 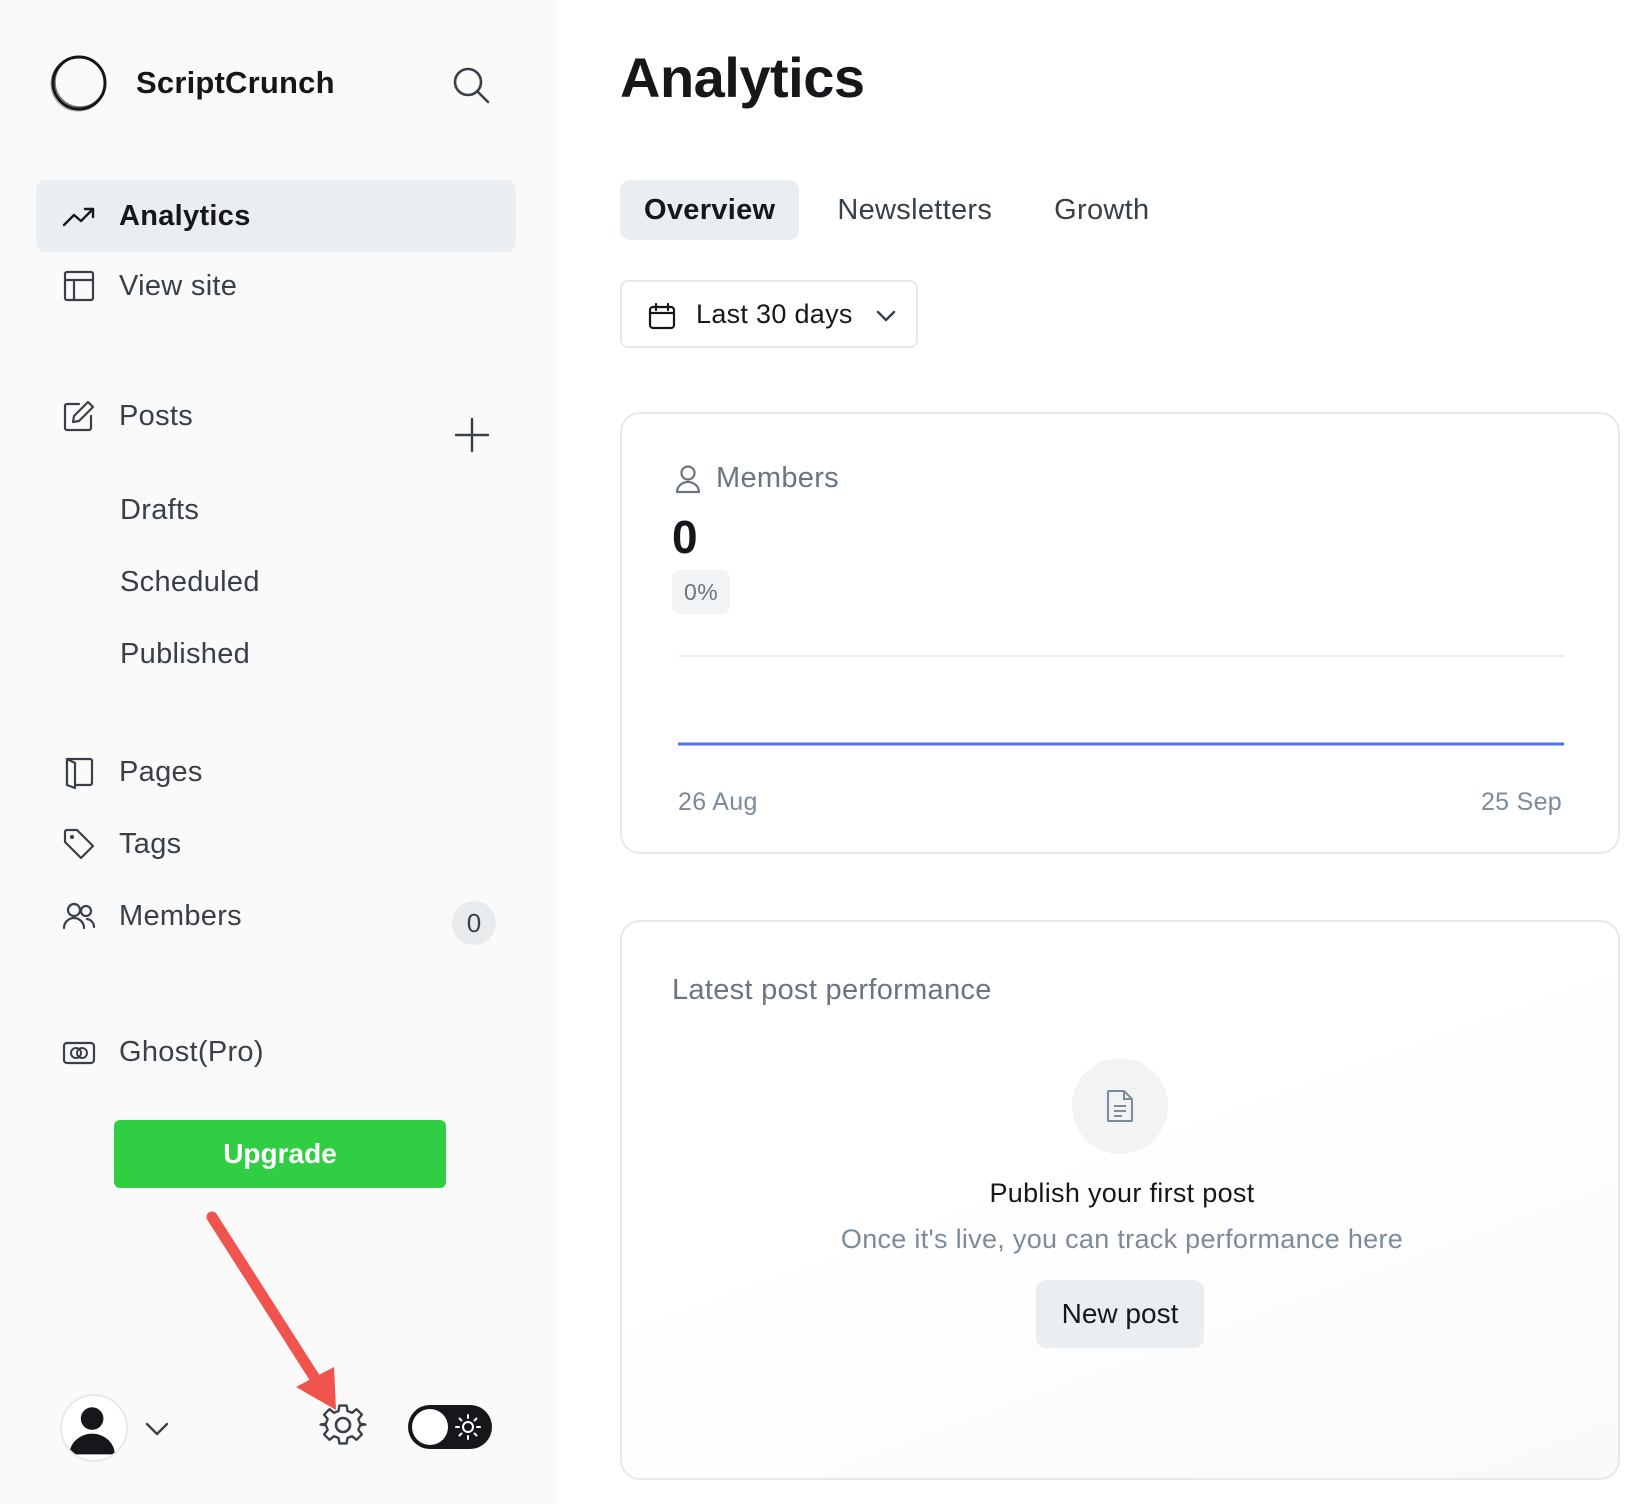 I want to click on sidebar-item-scheduled: Scheduled, so click(x=190, y=582).